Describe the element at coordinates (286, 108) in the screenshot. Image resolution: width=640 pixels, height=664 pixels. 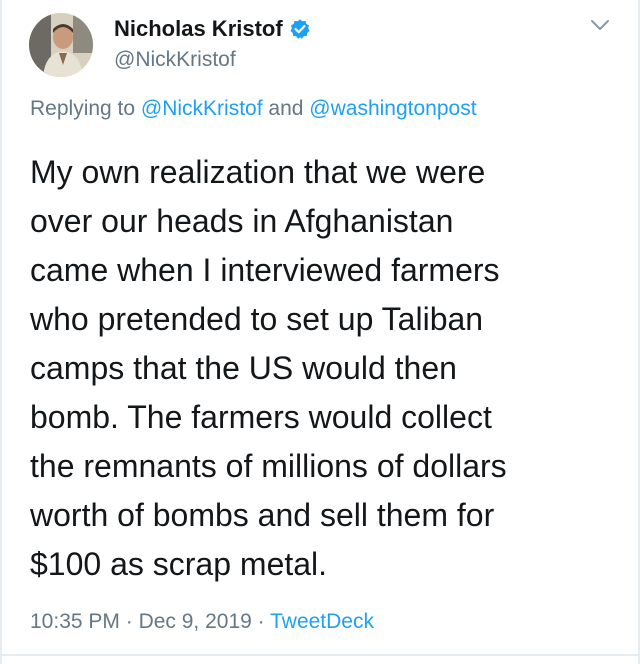
I see `replying-to-joiner: and` at that location.